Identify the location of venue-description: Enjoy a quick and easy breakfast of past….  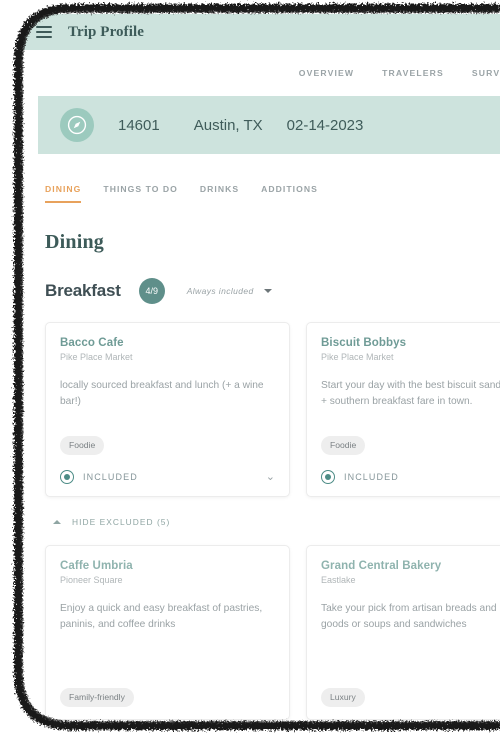
(161, 616).